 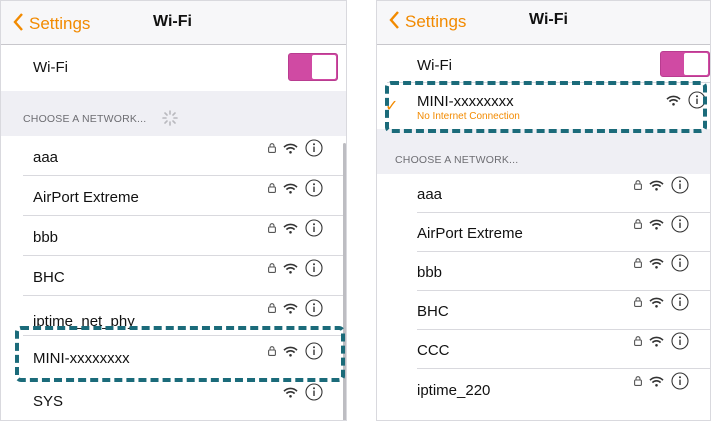 I want to click on network-row: SYS, so click(x=173, y=399).